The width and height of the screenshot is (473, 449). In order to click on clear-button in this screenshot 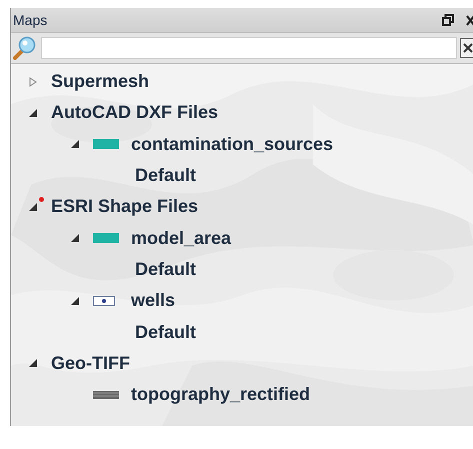, I will do `click(466, 48)`.